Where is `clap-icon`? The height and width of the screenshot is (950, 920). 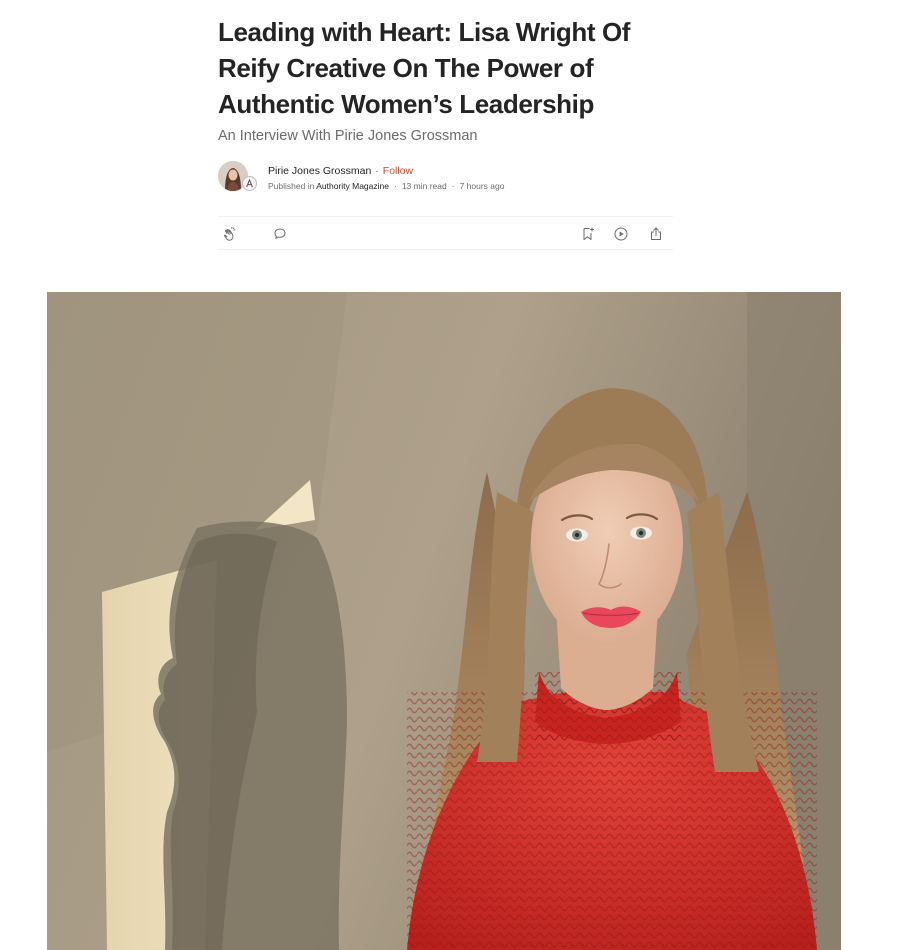 clap-icon is located at coordinates (230, 234).